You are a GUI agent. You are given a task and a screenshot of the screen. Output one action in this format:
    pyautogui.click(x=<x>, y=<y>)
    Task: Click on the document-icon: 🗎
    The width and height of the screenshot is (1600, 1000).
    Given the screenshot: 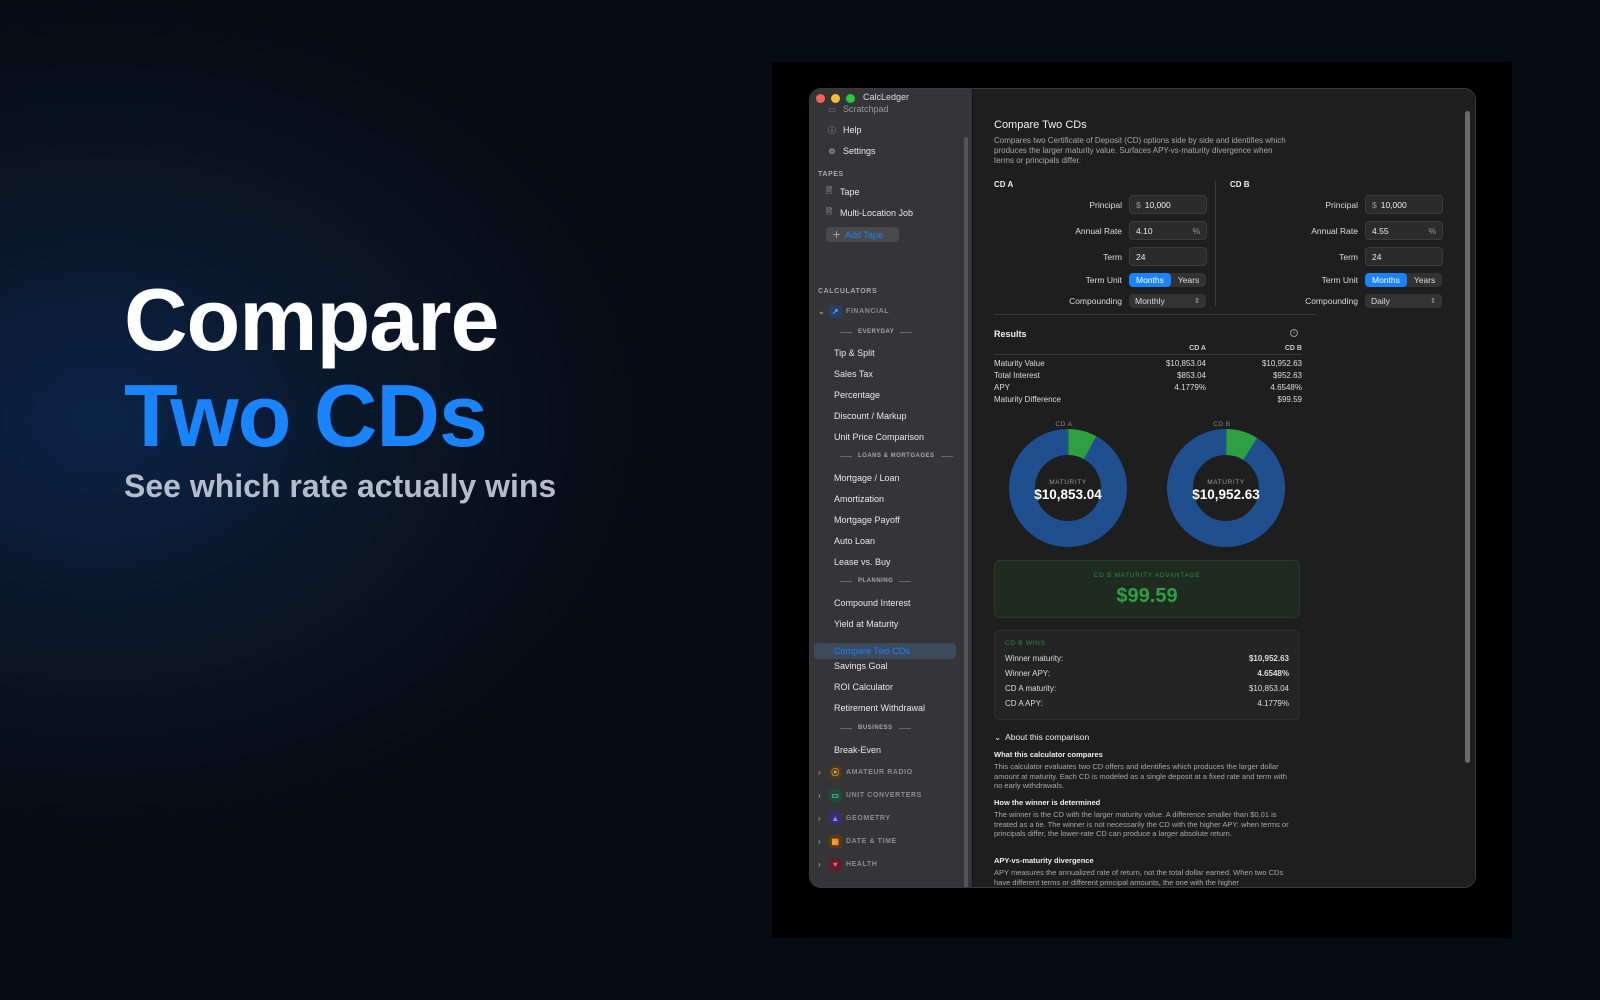 What is the action you would take?
    pyautogui.click(x=829, y=211)
    